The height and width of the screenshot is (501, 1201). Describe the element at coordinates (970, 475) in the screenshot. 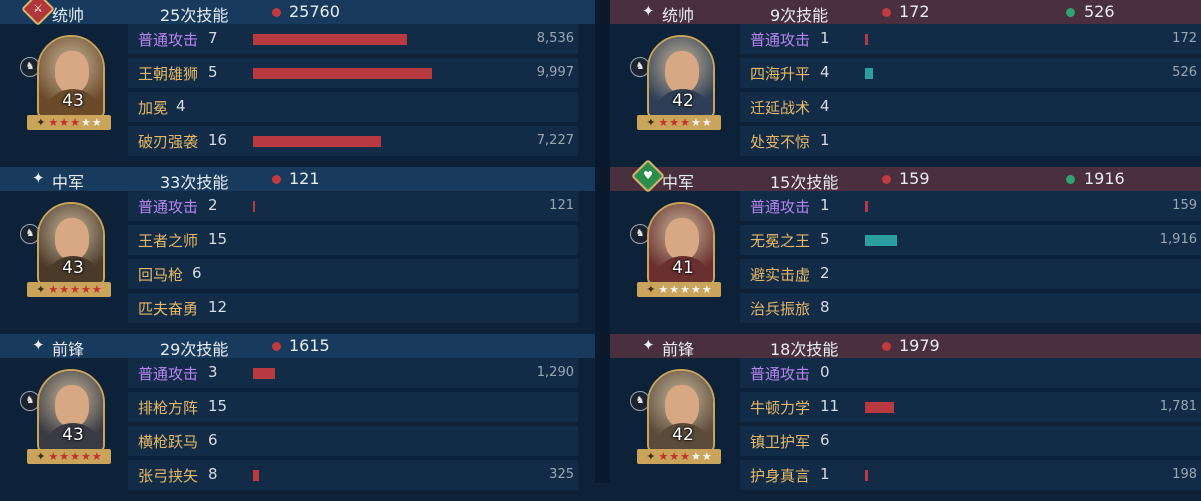

I see `skill-row: 护身真言 1 198` at that location.